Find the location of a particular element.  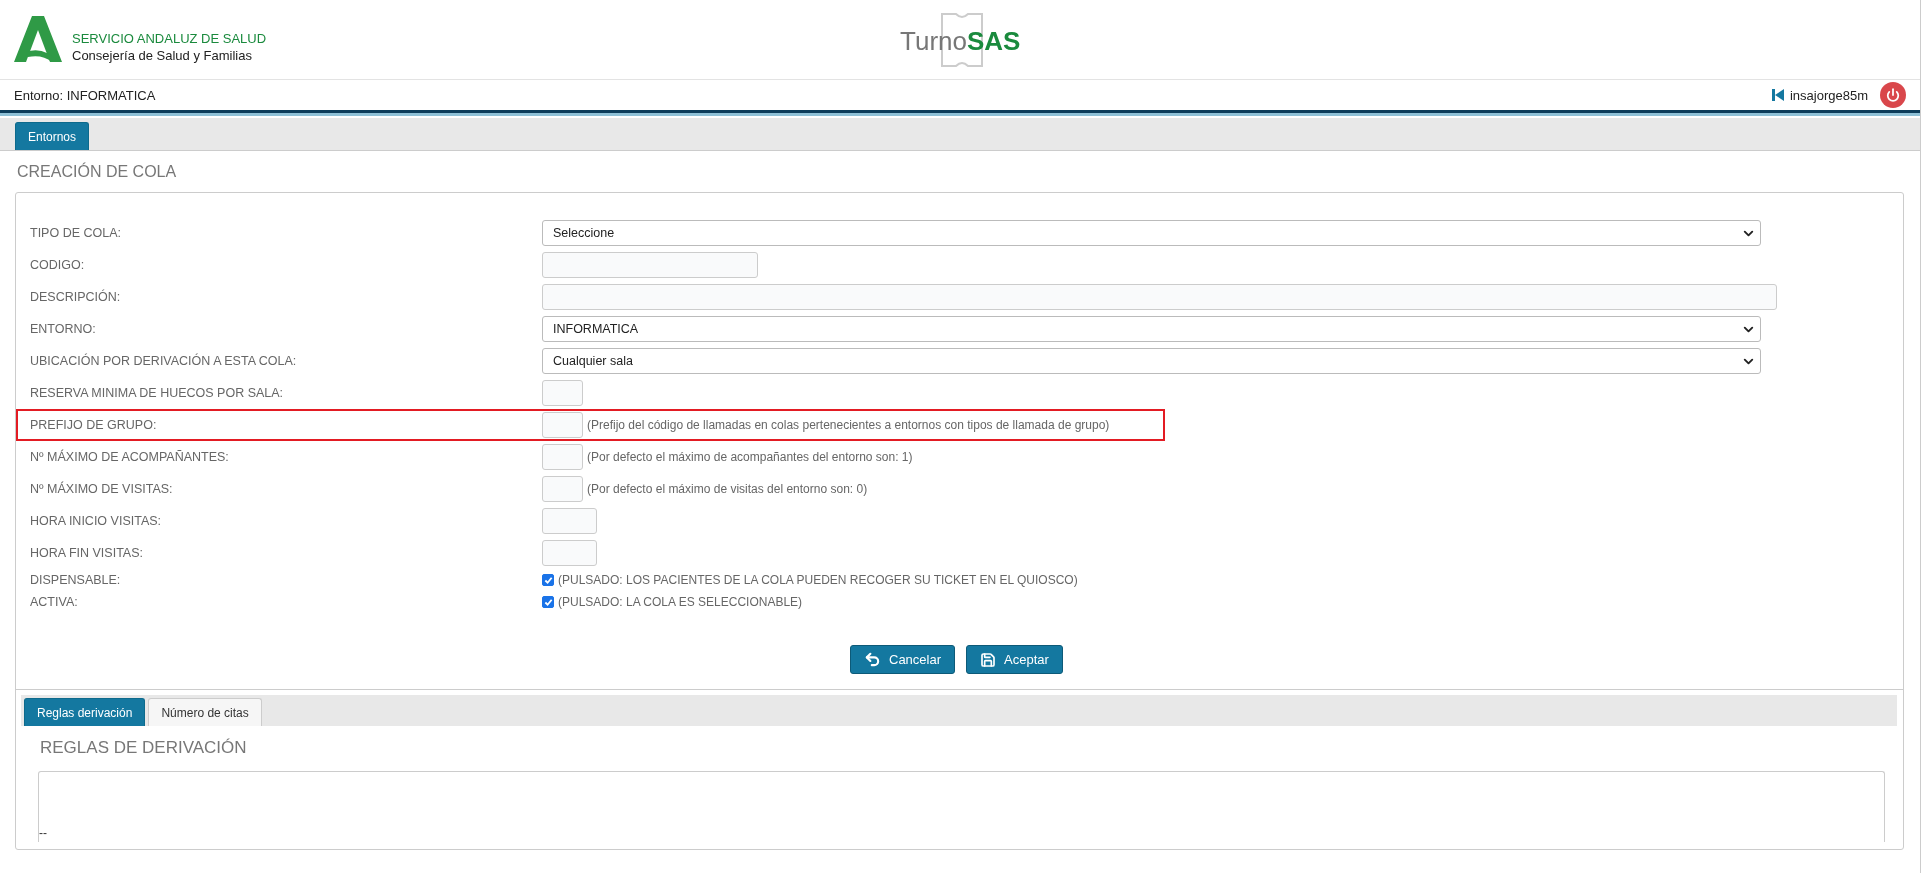

field-label: Nº MÁXIMO DE VISITAS: is located at coordinates (102, 489).